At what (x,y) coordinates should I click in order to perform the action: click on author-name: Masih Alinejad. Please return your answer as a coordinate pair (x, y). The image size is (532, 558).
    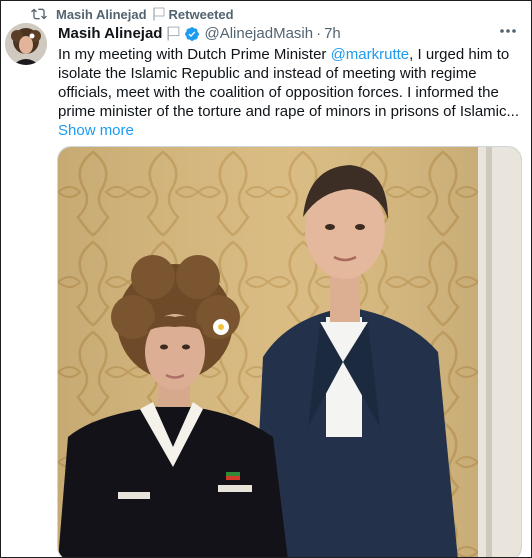
    Looking at the image, I should click on (110, 33).